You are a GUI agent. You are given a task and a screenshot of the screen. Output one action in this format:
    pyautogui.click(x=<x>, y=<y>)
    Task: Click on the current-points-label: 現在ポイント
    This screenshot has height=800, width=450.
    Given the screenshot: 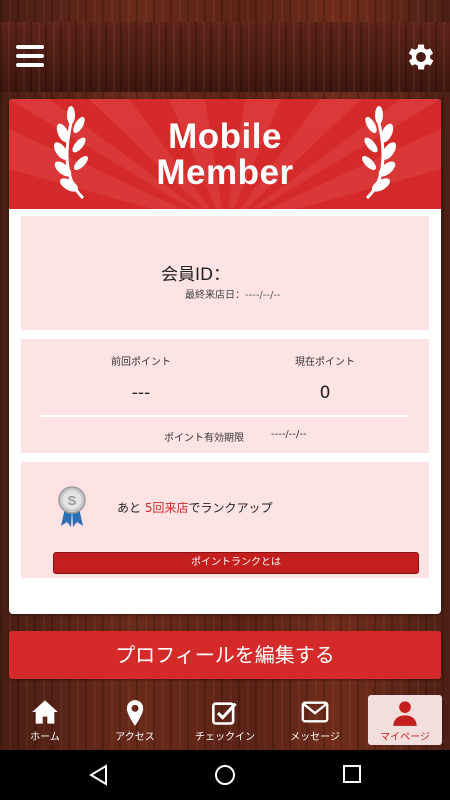 What is the action you would take?
    pyautogui.click(x=325, y=362)
    